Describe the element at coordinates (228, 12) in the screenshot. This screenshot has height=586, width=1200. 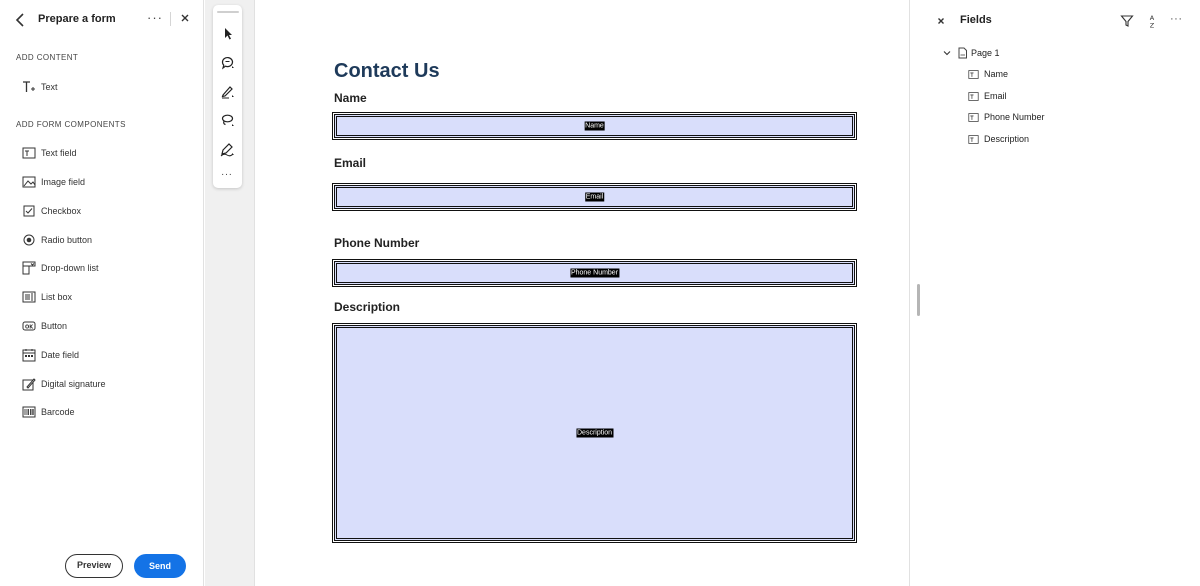
I see `toolbar-drag-handle` at that location.